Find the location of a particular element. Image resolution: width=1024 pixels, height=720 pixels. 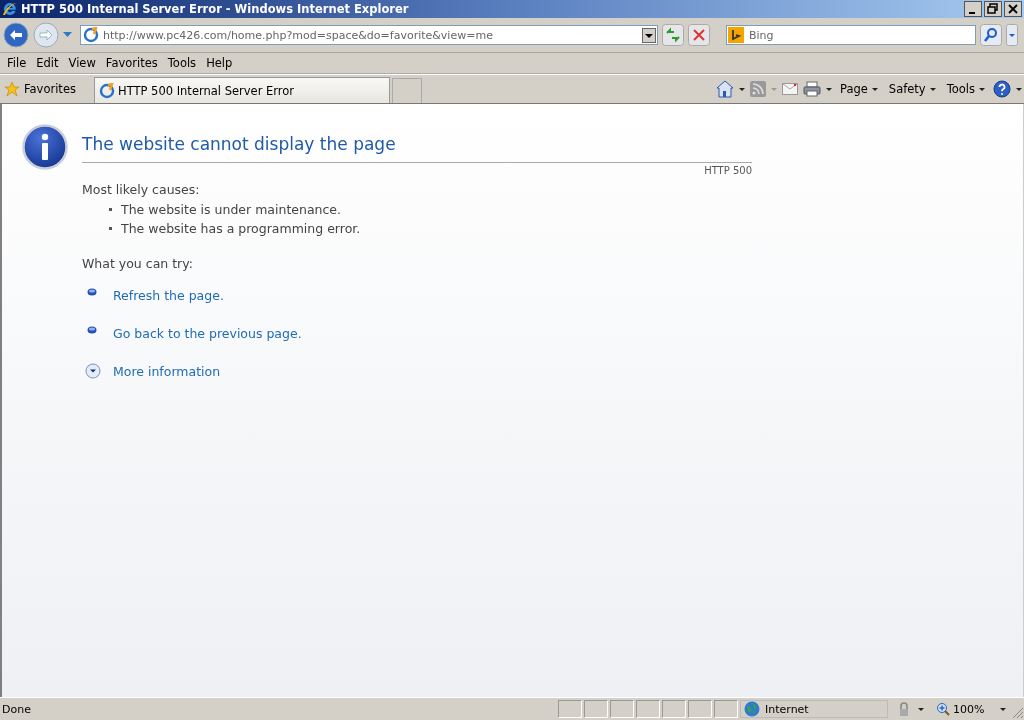

link: Go back to the previous page. is located at coordinates (207, 333).